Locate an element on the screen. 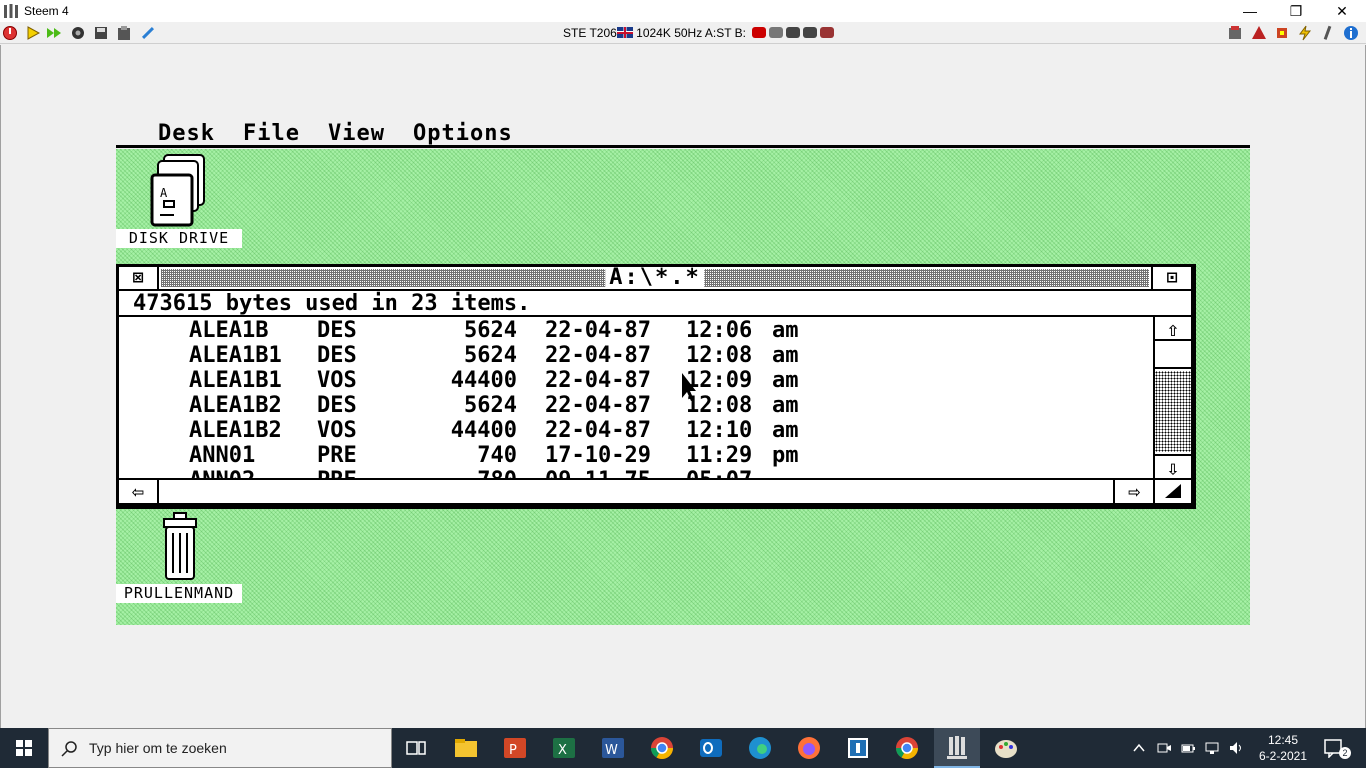 This screenshot has width=1366, height=768. options-icon is located at coordinates (1305, 33).